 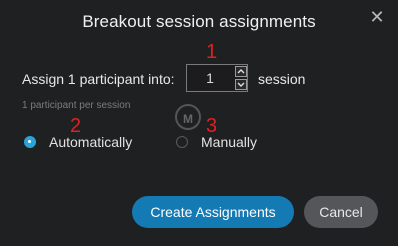 What do you see at coordinates (182, 142) in the screenshot?
I see `radio-unchecked-icon` at bounding box center [182, 142].